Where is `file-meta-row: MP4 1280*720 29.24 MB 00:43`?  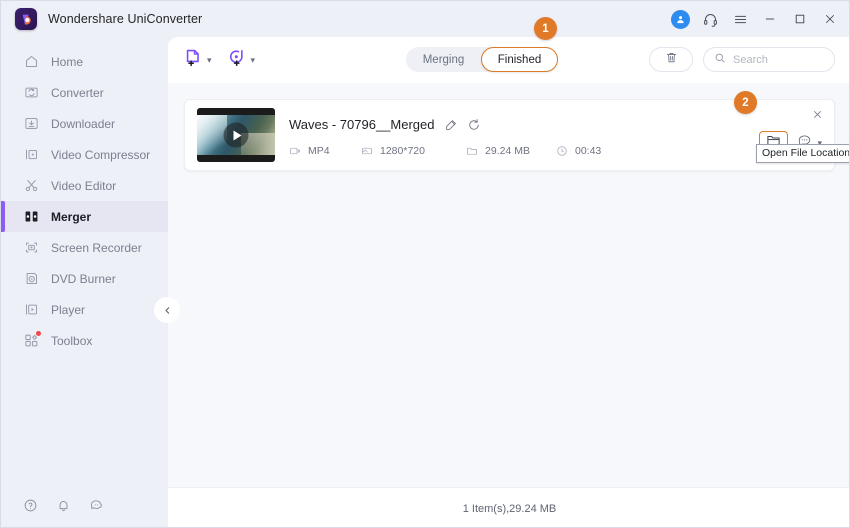 file-meta-row: MP4 1280*720 29.24 MB 00:43 is located at coordinates (555, 151).